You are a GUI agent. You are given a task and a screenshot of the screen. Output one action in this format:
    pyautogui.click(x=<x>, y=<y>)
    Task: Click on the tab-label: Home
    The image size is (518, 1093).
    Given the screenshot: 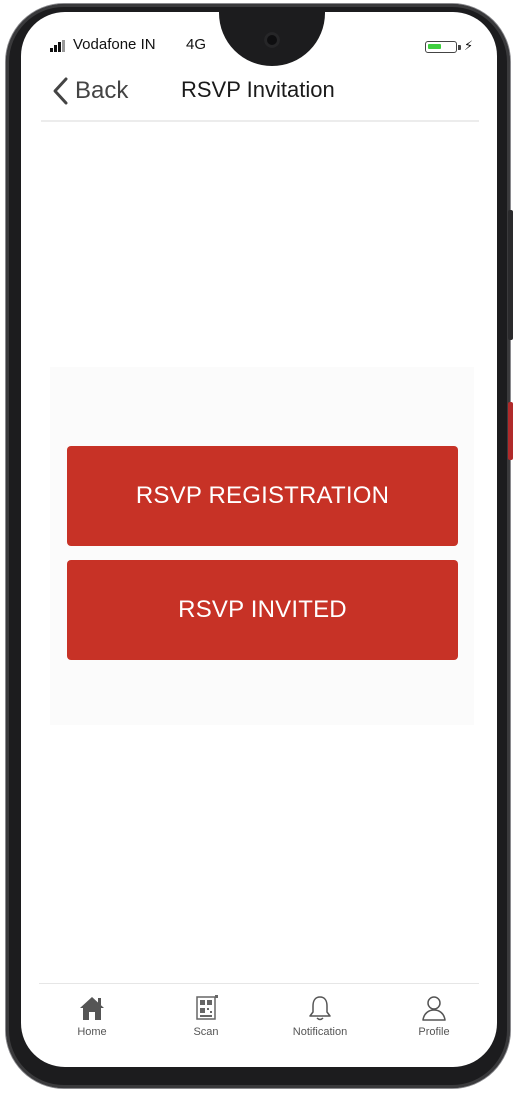 What is the action you would take?
    pyautogui.click(x=92, y=1032)
    